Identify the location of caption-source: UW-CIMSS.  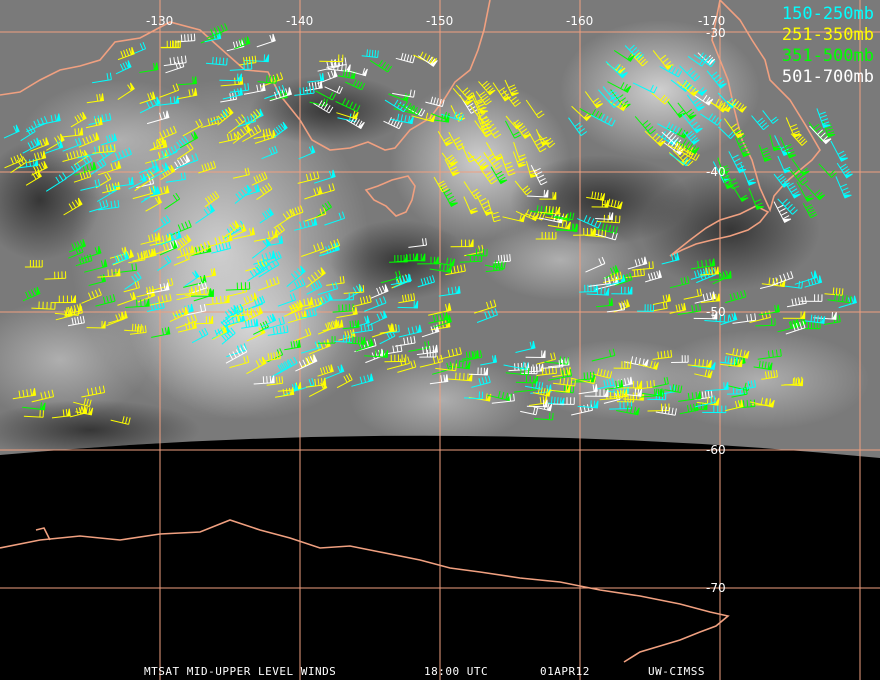
(676, 671).